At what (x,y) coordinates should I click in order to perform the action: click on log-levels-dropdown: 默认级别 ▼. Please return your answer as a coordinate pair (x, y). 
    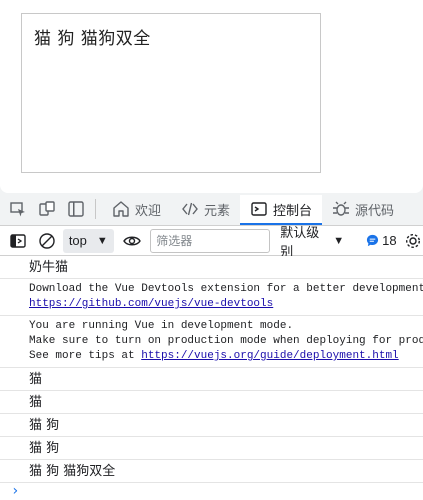
    Looking at the image, I should click on (312, 241).